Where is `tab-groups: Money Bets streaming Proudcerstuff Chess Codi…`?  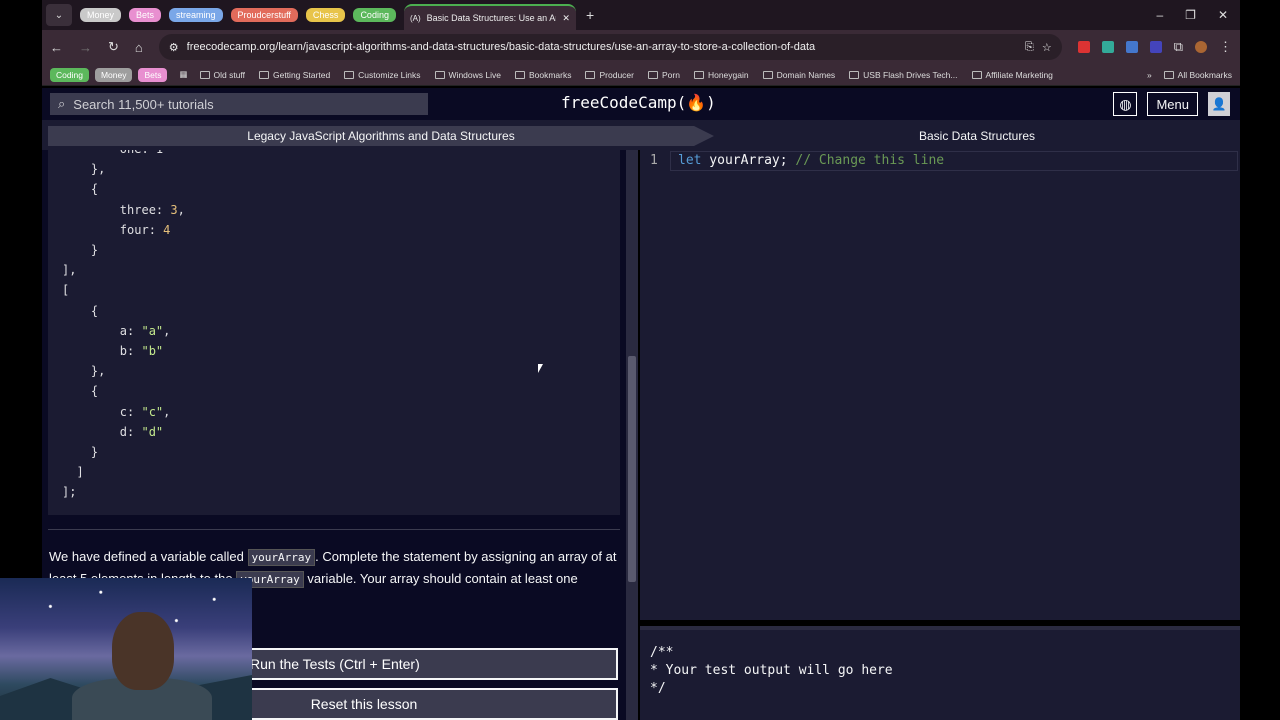
tab-groups: Money Bets streaming Proudcerstuff Chess Codi… is located at coordinates (234, 15).